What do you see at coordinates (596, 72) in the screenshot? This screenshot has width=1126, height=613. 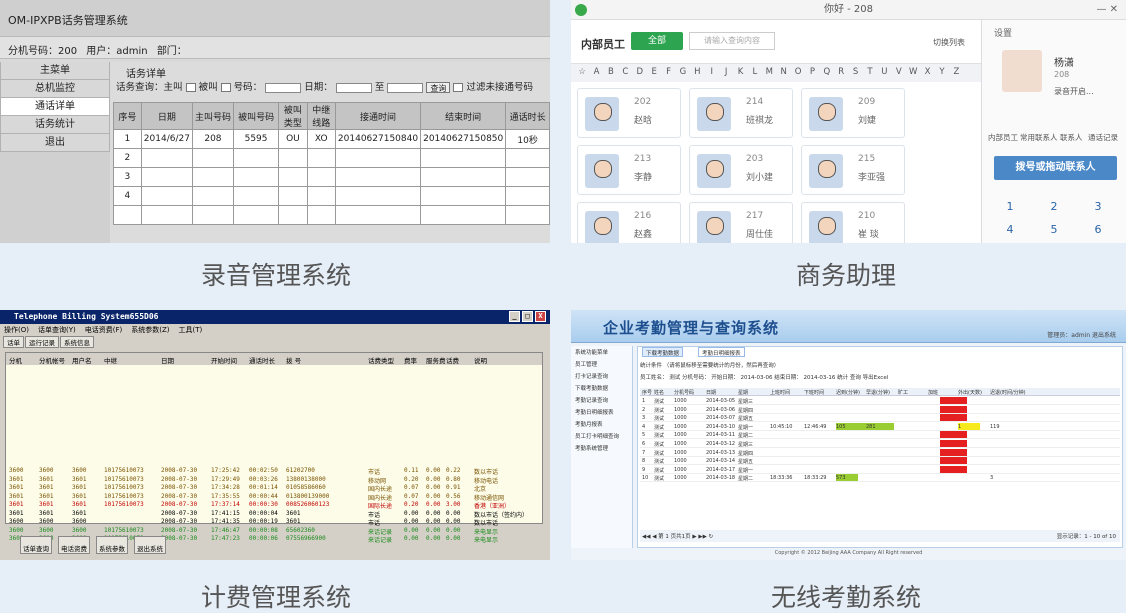 I see `letter-filter: A` at bounding box center [596, 72].